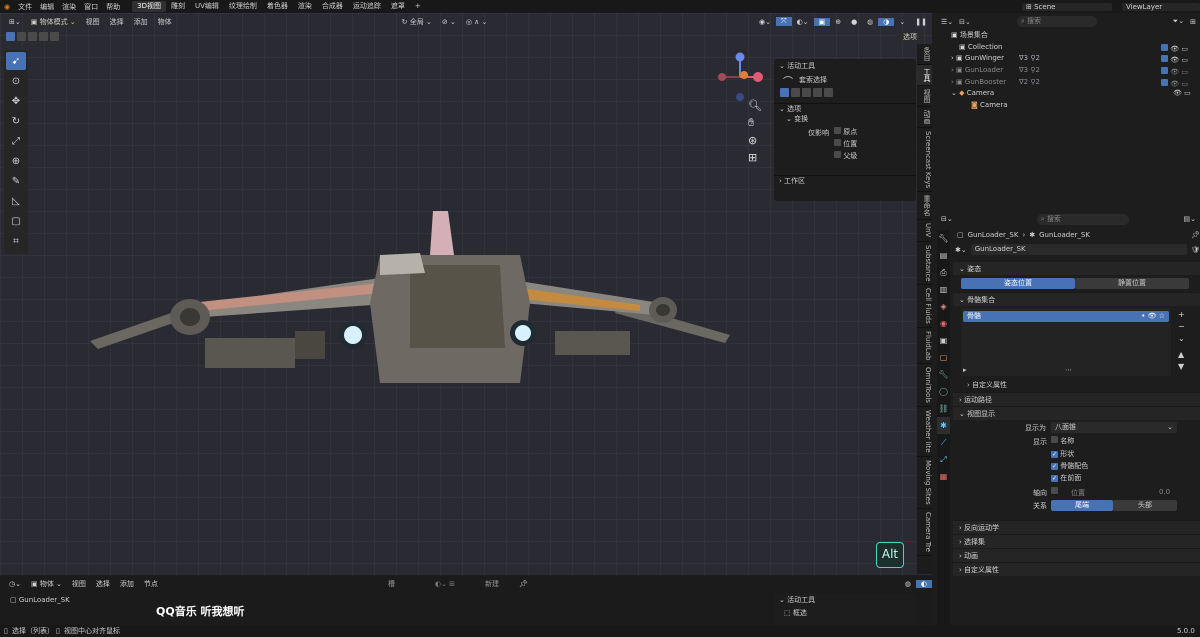  Describe the element at coordinates (16, 241) in the screenshot. I see `extra-tool-icon: ⌗` at that location.